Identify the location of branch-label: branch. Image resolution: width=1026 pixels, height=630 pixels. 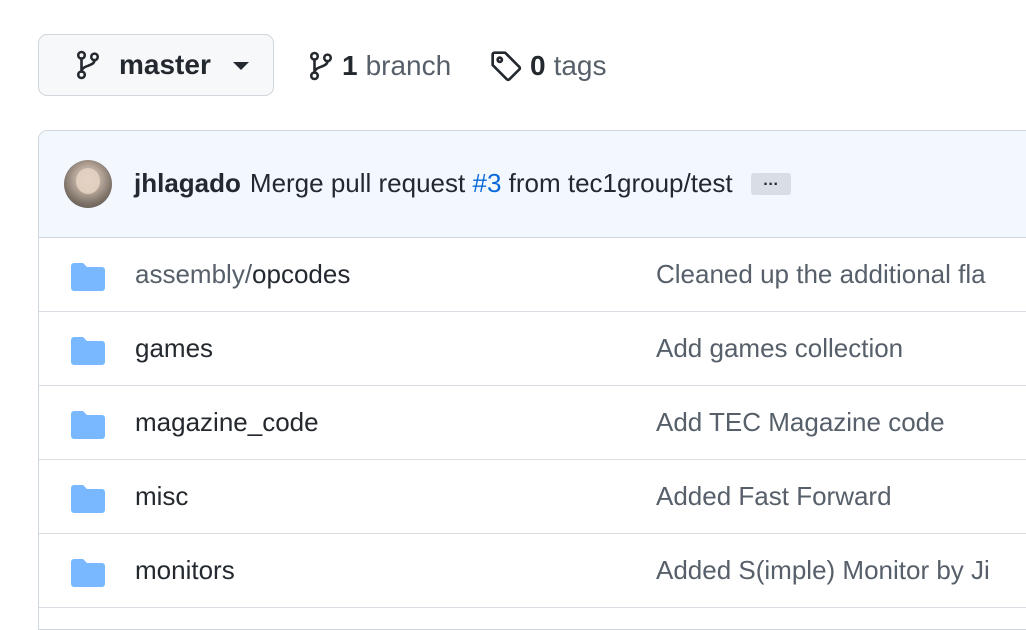
(408, 65).